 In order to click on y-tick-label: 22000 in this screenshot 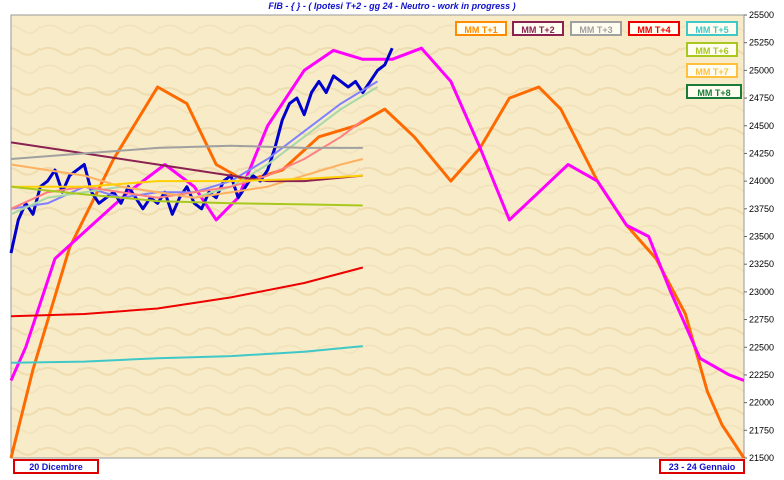, I will do `click(761, 403)`.